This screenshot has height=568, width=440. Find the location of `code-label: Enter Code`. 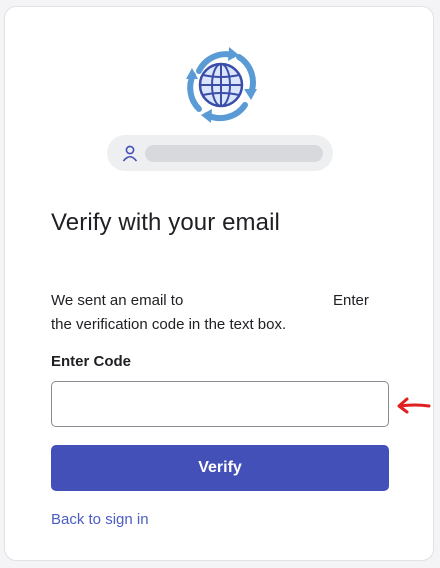

code-label: Enter Code is located at coordinates (91, 361).